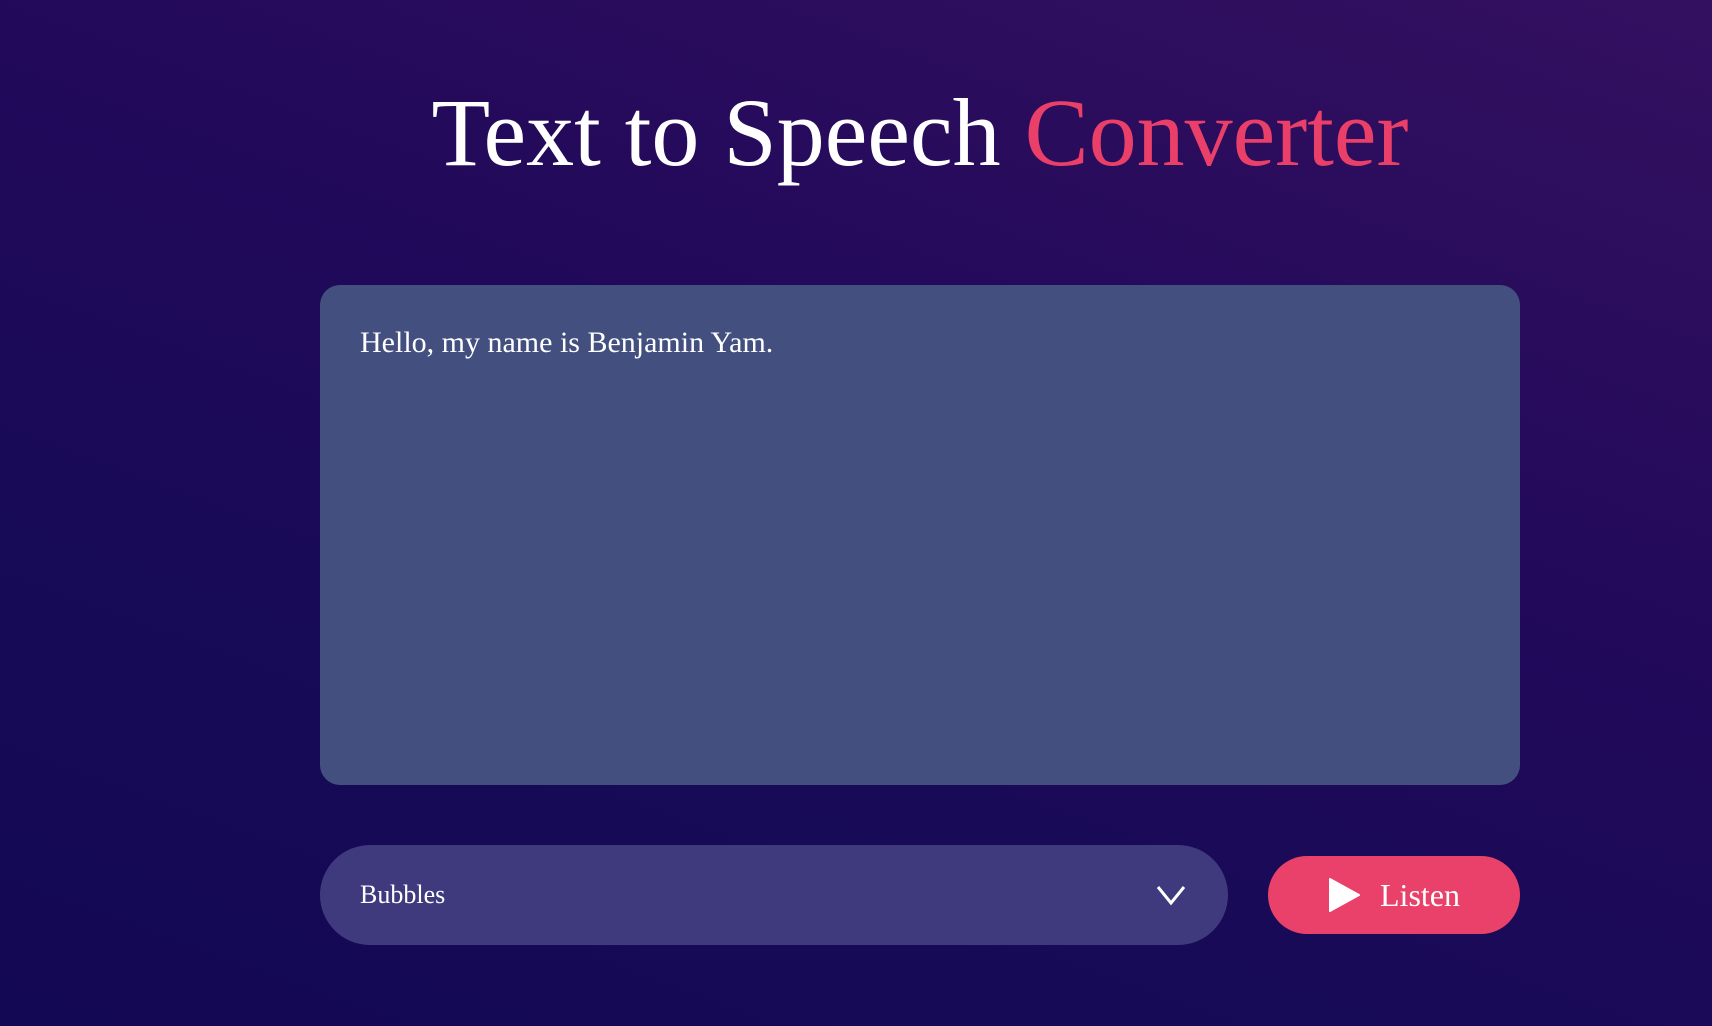  I want to click on voice-select-value: Bubbles, so click(403, 894).